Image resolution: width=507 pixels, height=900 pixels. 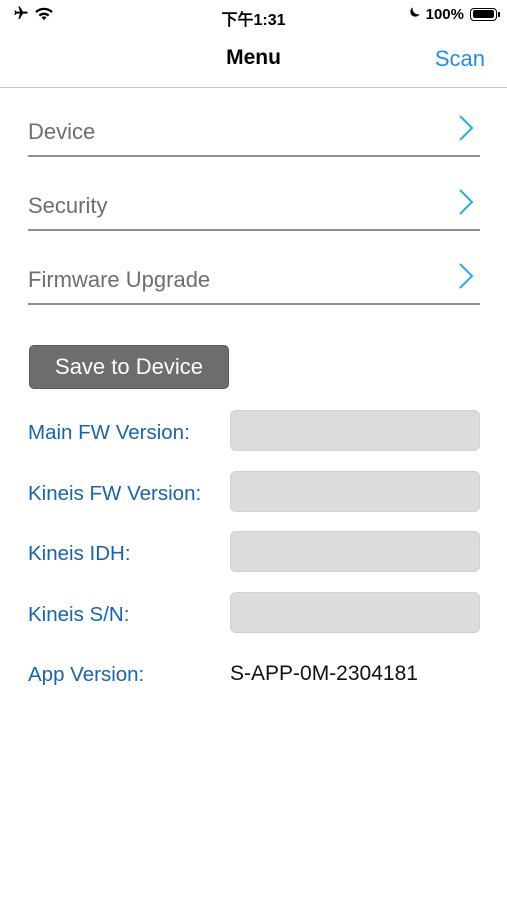 I want to click on navigation-bar: Menu Scan, so click(x=253, y=60).